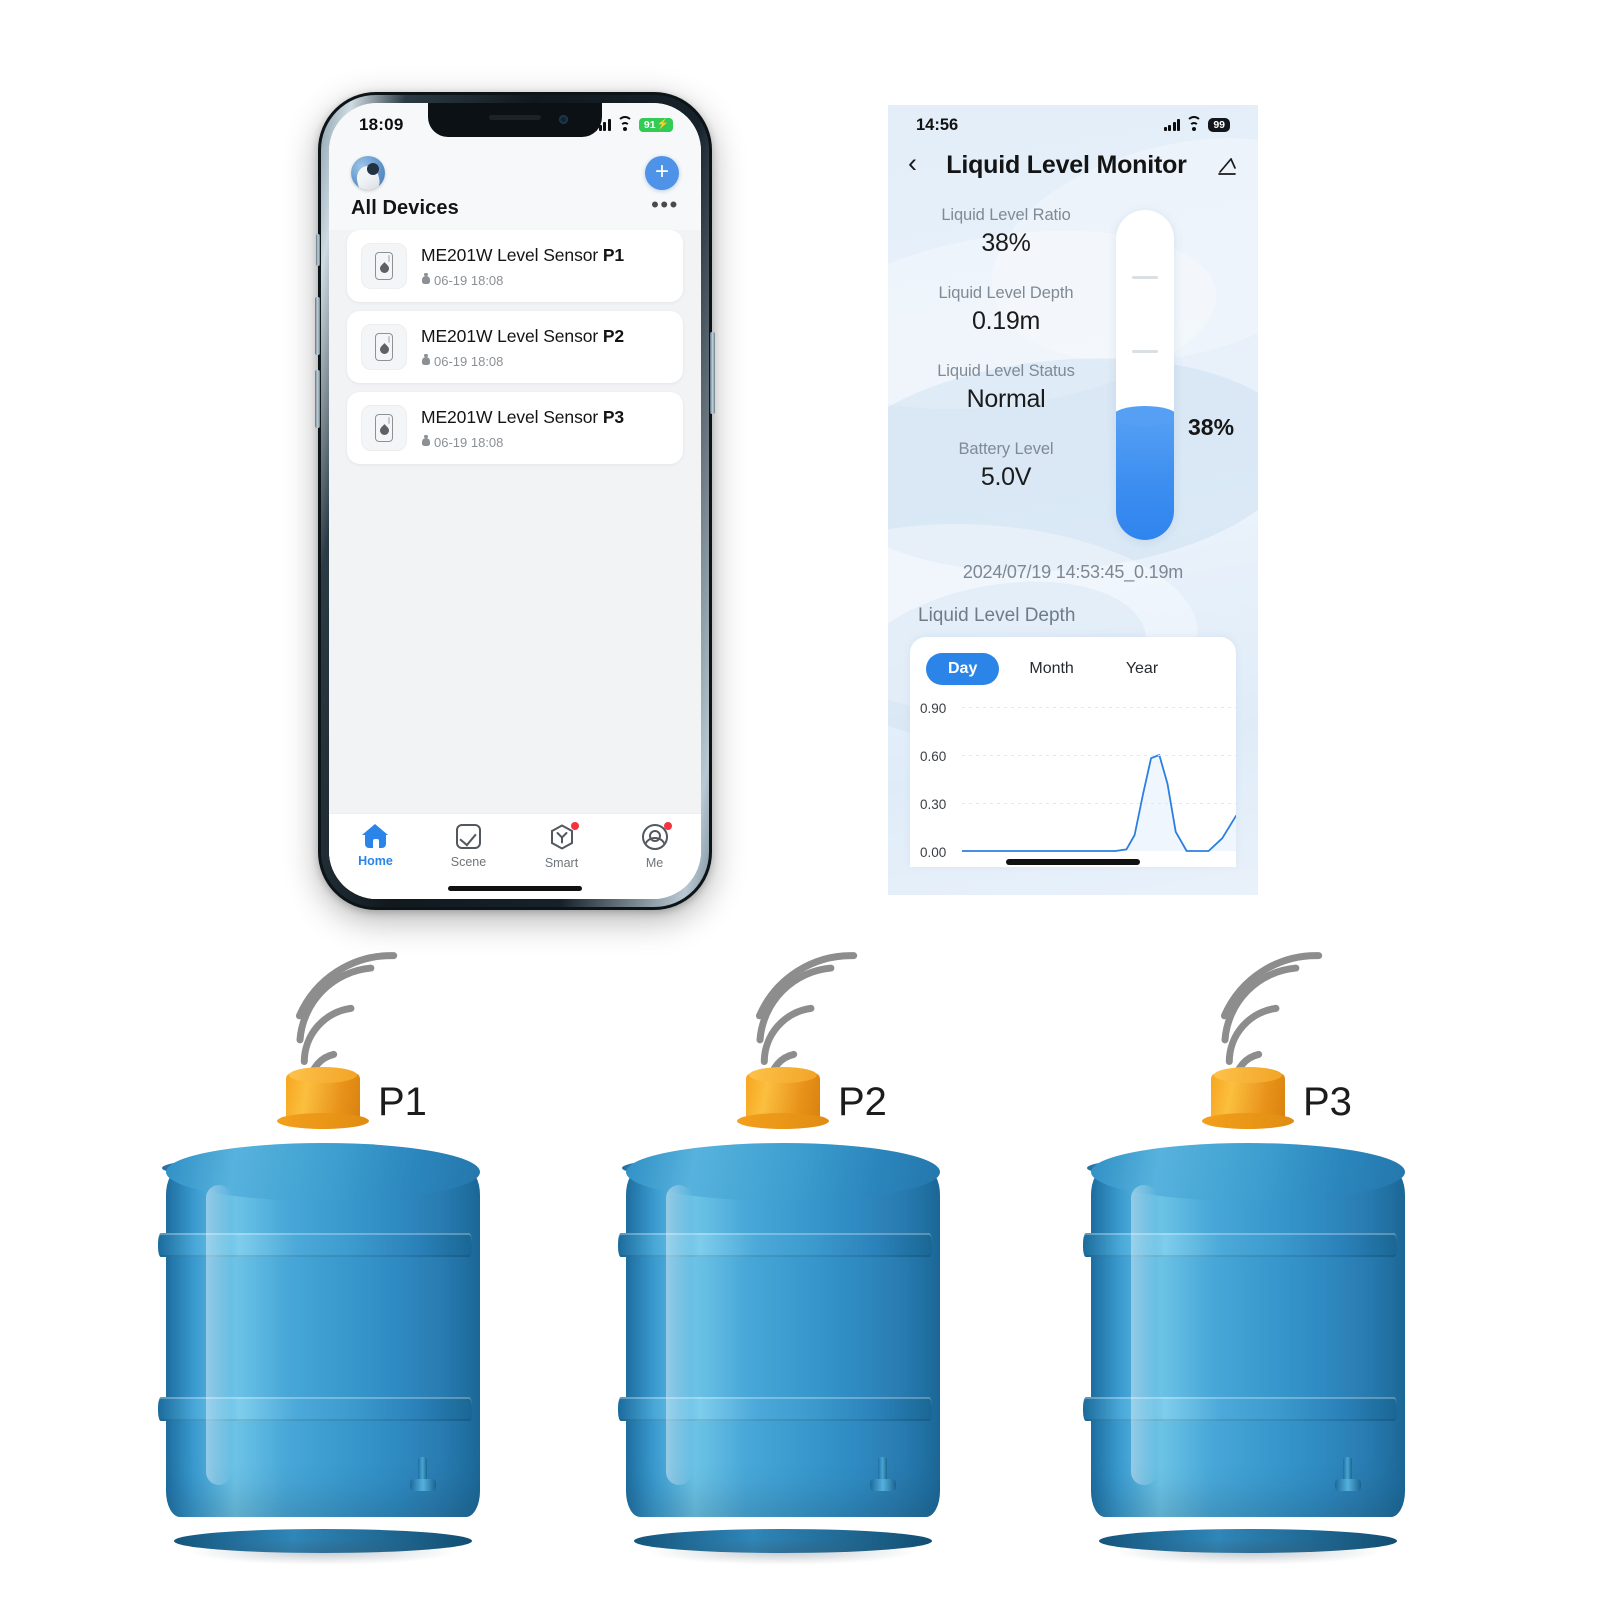 The height and width of the screenshot is (1600, 1600). I want to click on metric-value: 5.0V, so click(1006, 477).